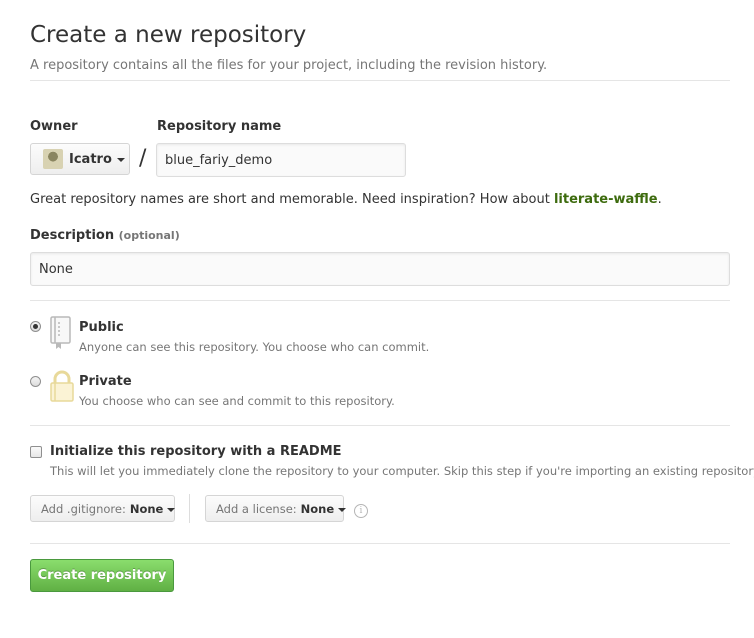 The height and width of the screenshot is (638, 754). I want to click on gitignore-dropdown: Add .gitignore: None, so click(103, 508).